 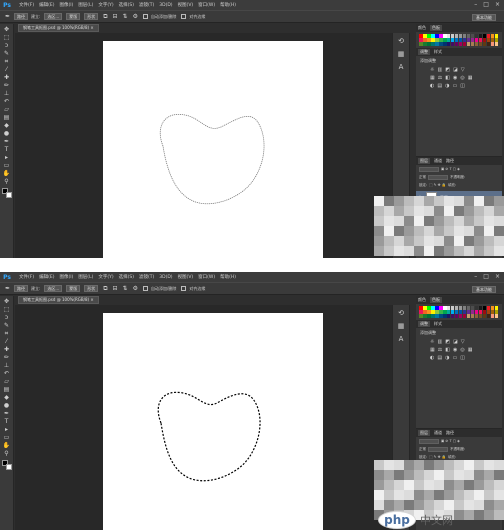 I want to click on brush-tool-icon: ✏, so click(x=7, y=357).